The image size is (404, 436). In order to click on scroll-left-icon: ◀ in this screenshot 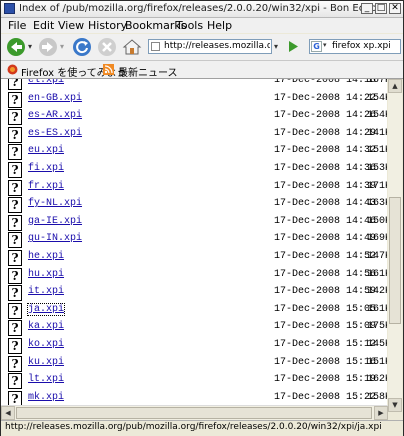, I will do `click(8, 413)`.